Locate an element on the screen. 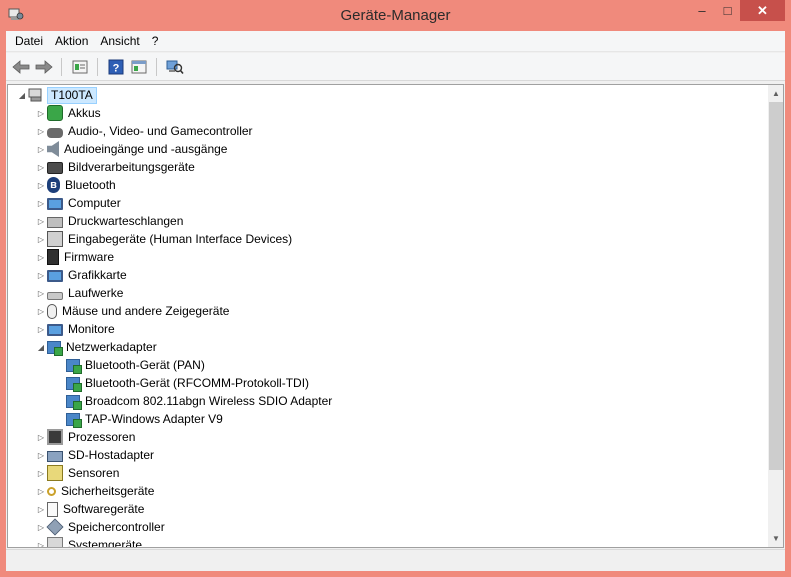  tree-category-label: Systemgeräte is located at coordinates (105, 542).